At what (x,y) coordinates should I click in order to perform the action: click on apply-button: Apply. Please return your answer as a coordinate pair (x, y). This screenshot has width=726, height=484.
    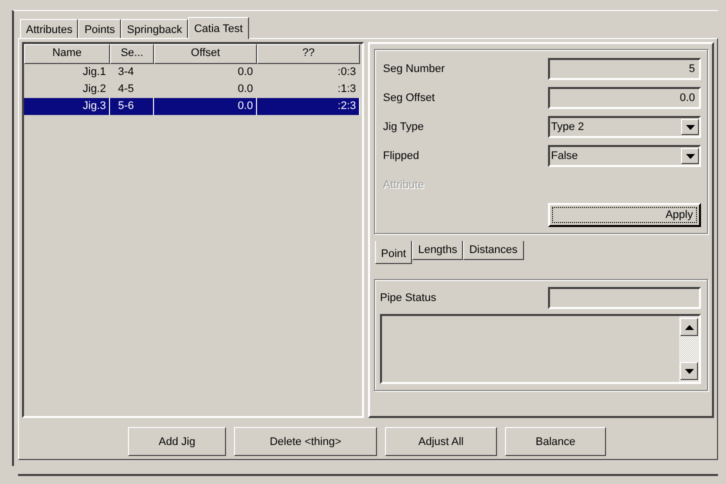
    Looking at the image, I should click on (624, 215).